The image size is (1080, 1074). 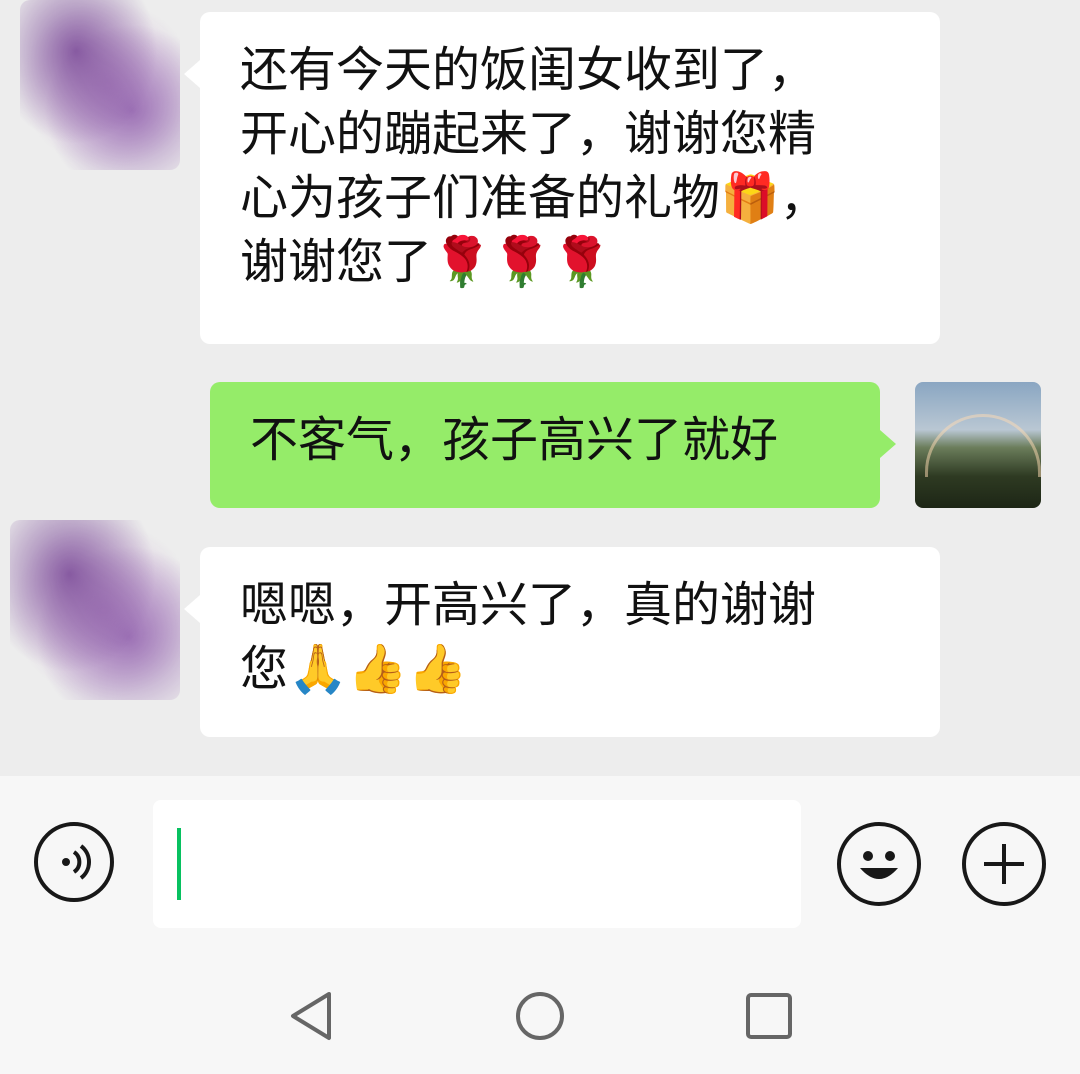 I want to click on message-input, so click(x=477, y=864).